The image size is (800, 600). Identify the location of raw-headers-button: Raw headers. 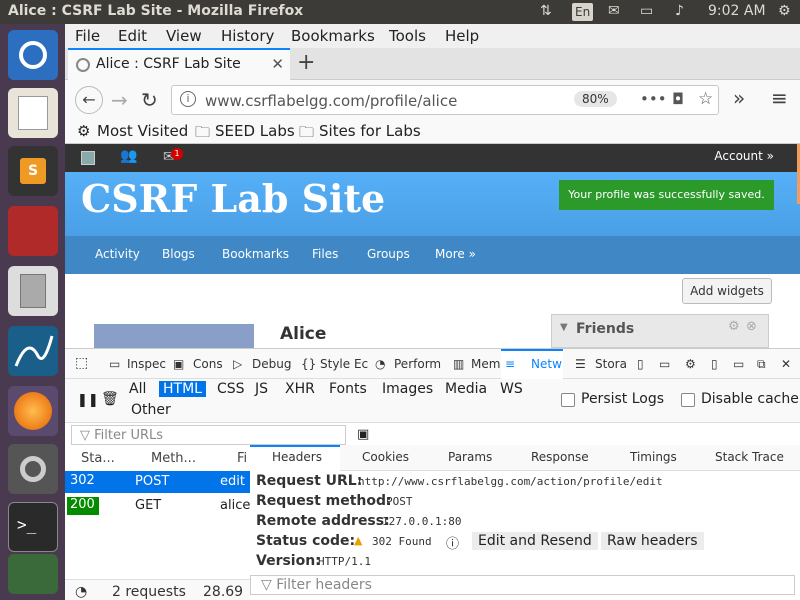
(652, 541).